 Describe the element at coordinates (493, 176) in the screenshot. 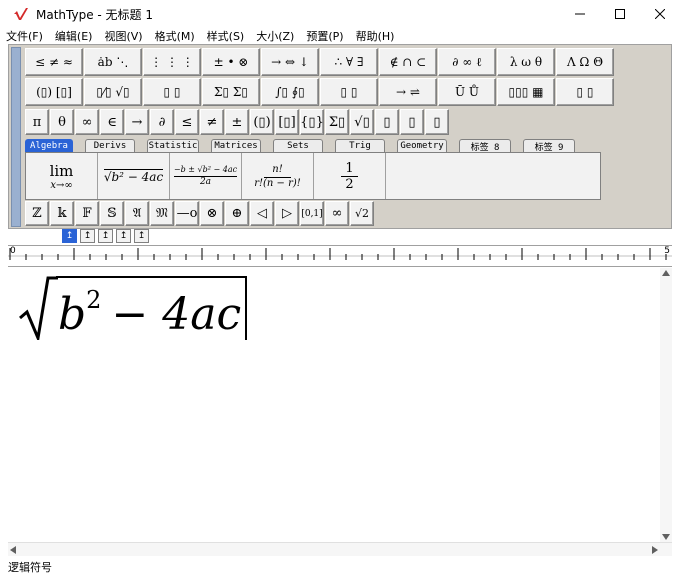

I see `empty-template-slot` at that location.